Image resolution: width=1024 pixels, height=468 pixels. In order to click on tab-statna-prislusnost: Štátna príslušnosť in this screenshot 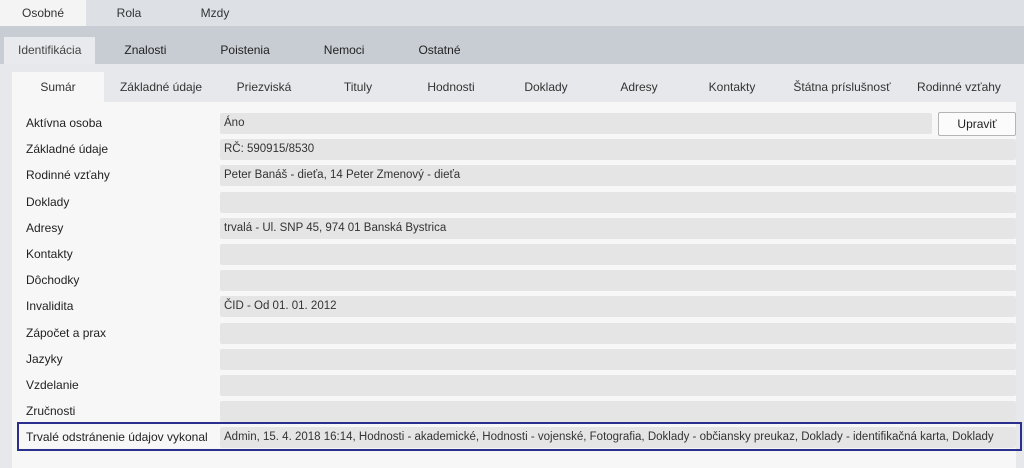, I will do `click(842, 87)`.